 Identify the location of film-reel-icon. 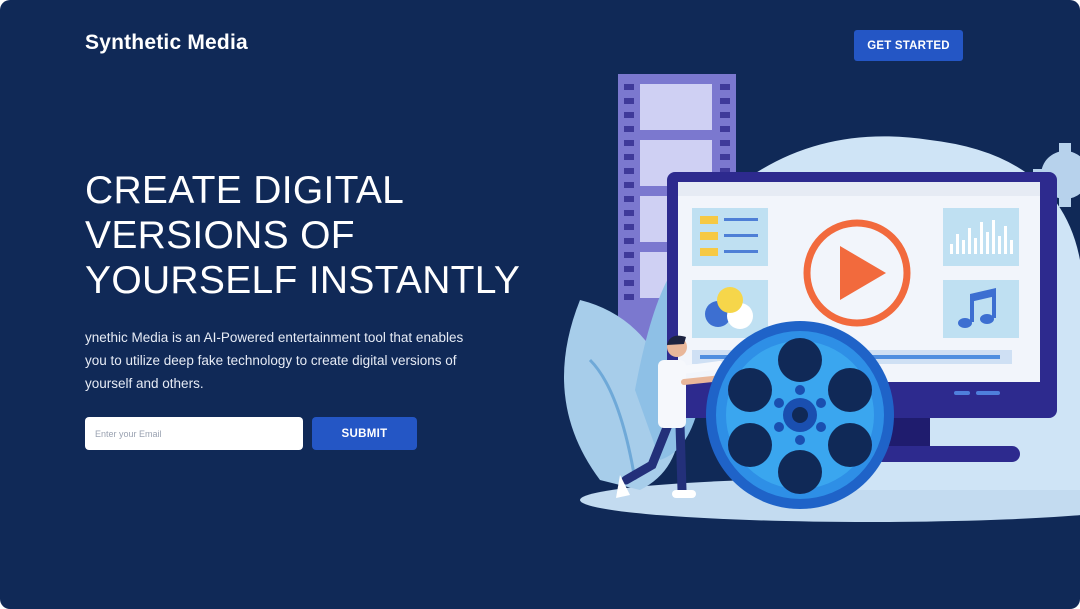
(800, 415).